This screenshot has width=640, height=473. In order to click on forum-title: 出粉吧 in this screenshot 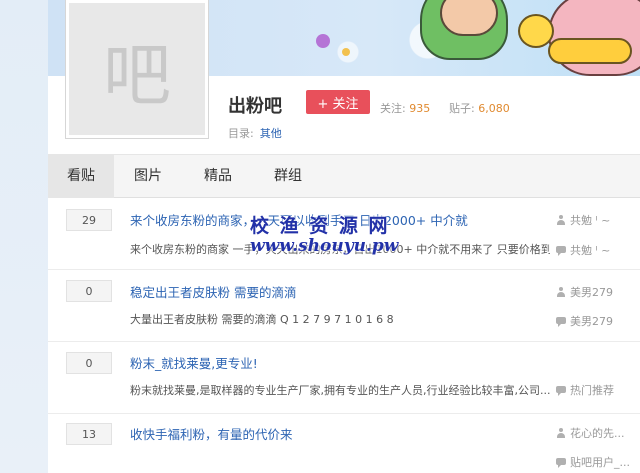, I will do `click(255, 105)`.